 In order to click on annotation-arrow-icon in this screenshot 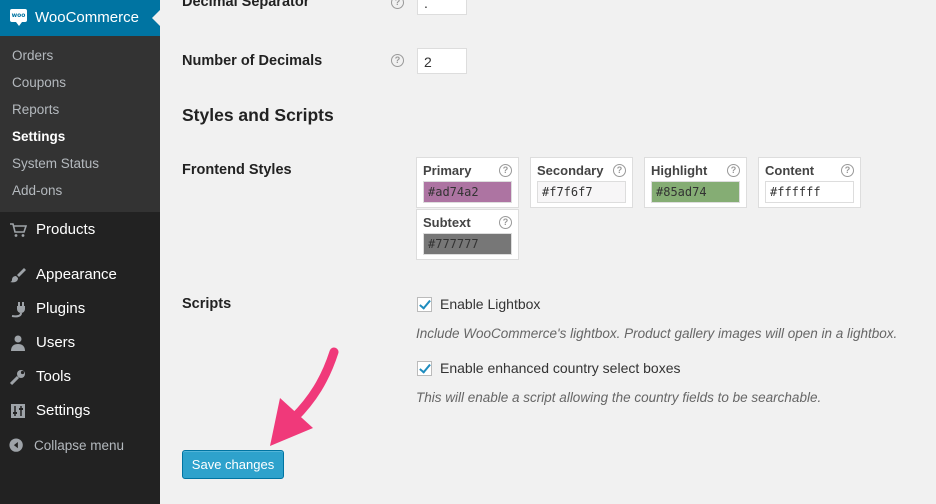, I will do `click(304, 396)`.